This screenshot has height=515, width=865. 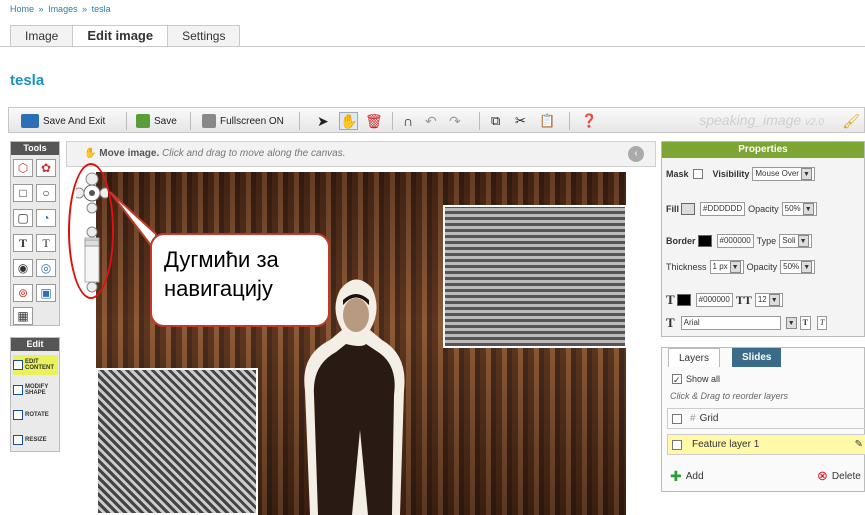 What do you see at coordinates (730, 323) in the screenshot?
I see `font-family-select: Arial` at bounding box center [730, 323].